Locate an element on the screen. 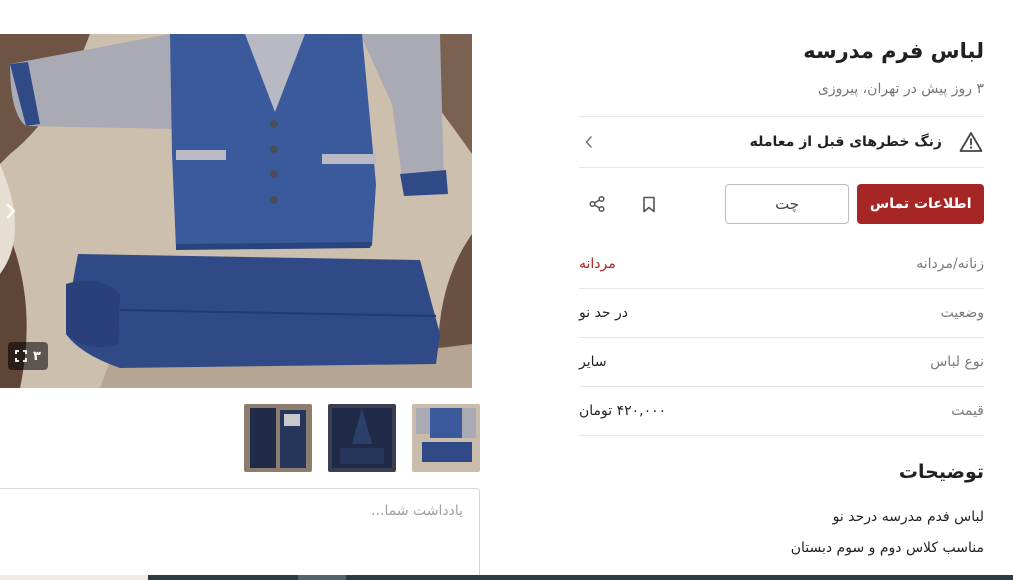 Image resolution: width=1013 pixels, height=580 pixels. listing-subtitle: ۳ روز پیش در تهران، پیروزی is located at coordinates (900, 89).